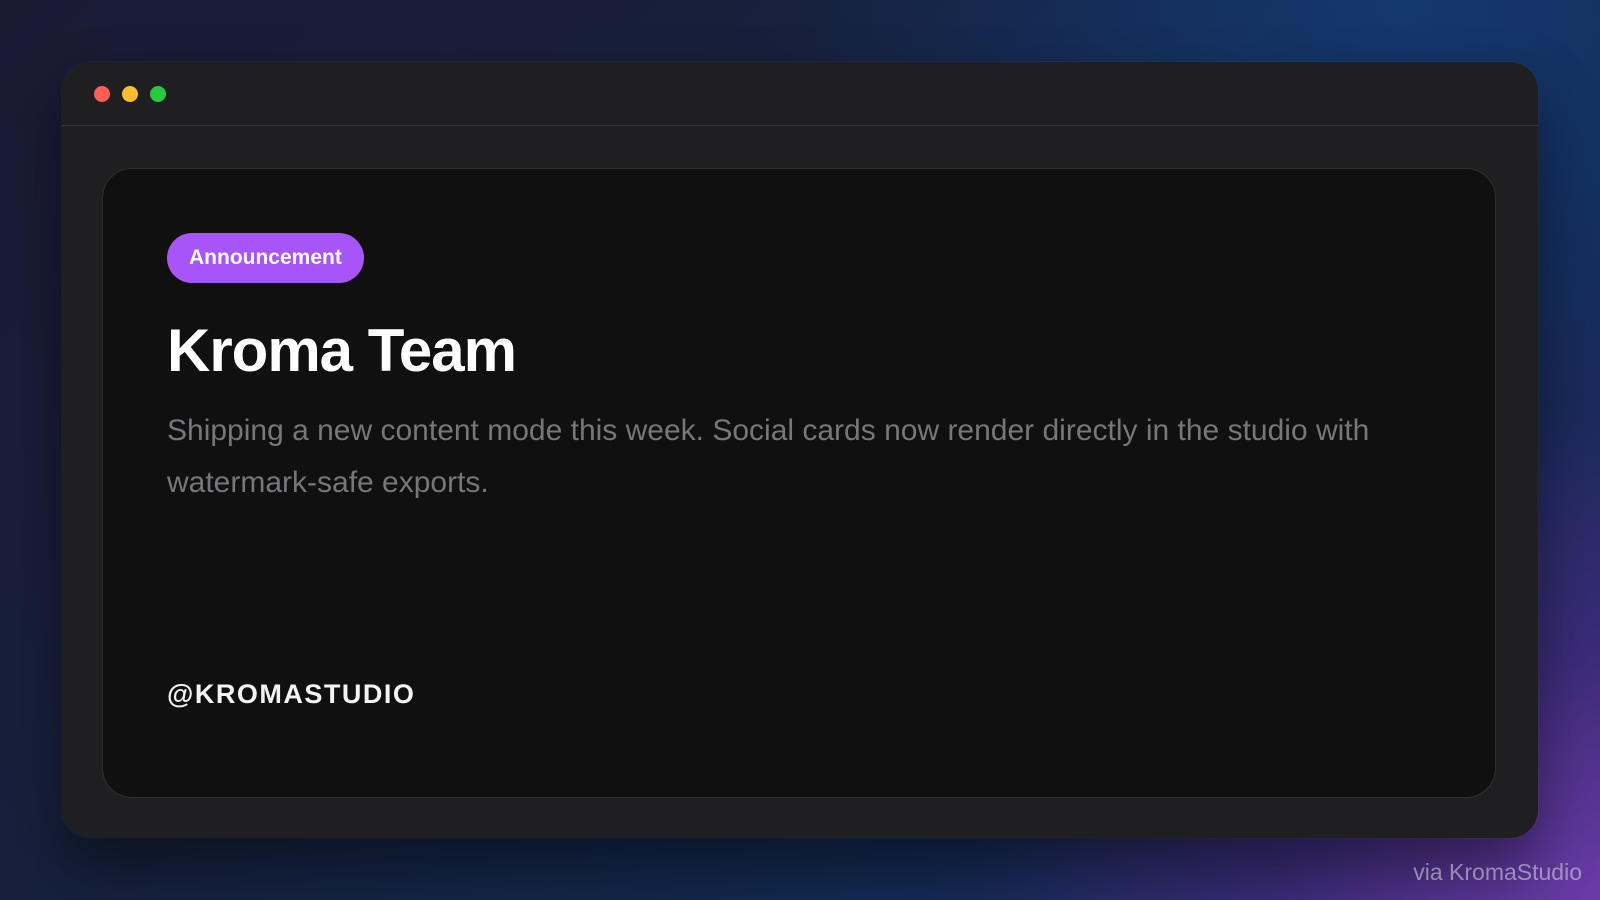 The width and height of the screenshot is (1600, 900). Describe the element at coordinates (342, 350) in the screenshot. I see `card-title: Kroma Team` at that location.